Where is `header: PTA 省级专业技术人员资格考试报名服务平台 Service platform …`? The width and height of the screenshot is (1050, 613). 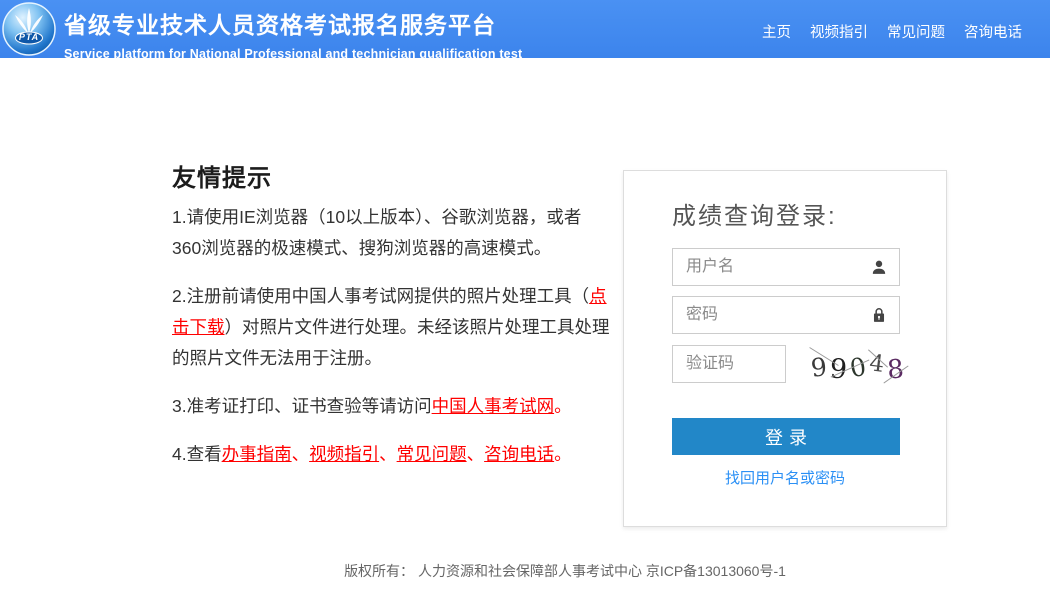 header: PTA 省级专业技术人员资格考试报名服务平台 Service platform … is located at coordinates (525, 30).